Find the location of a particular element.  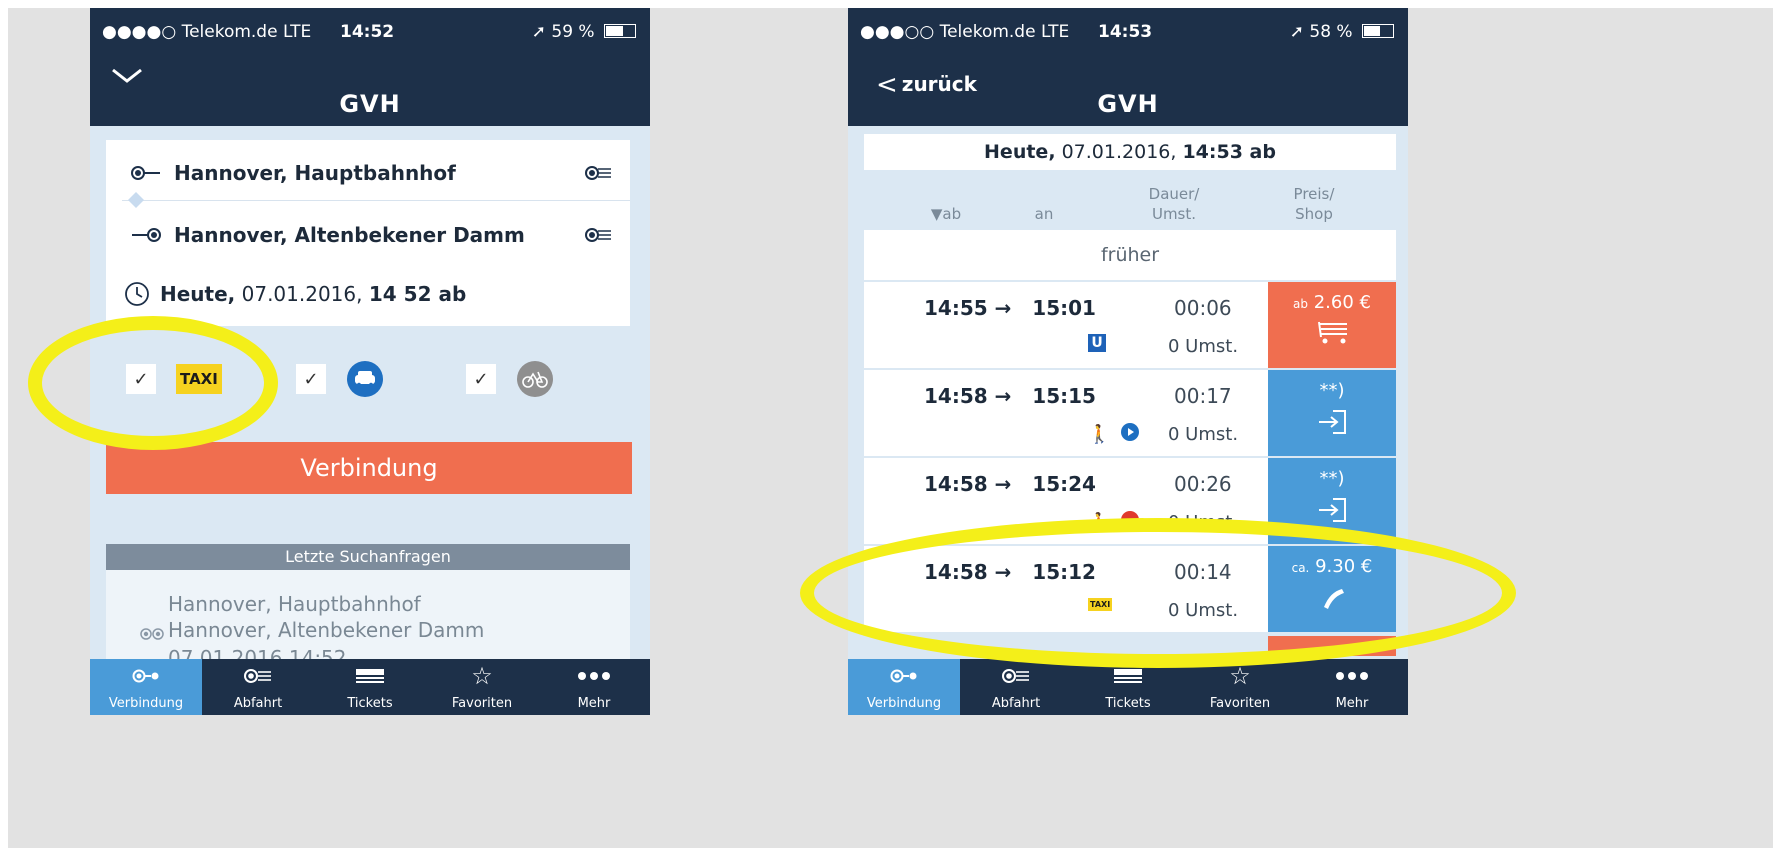

column-departure: ▼ab is located at coordinates (946, 214).